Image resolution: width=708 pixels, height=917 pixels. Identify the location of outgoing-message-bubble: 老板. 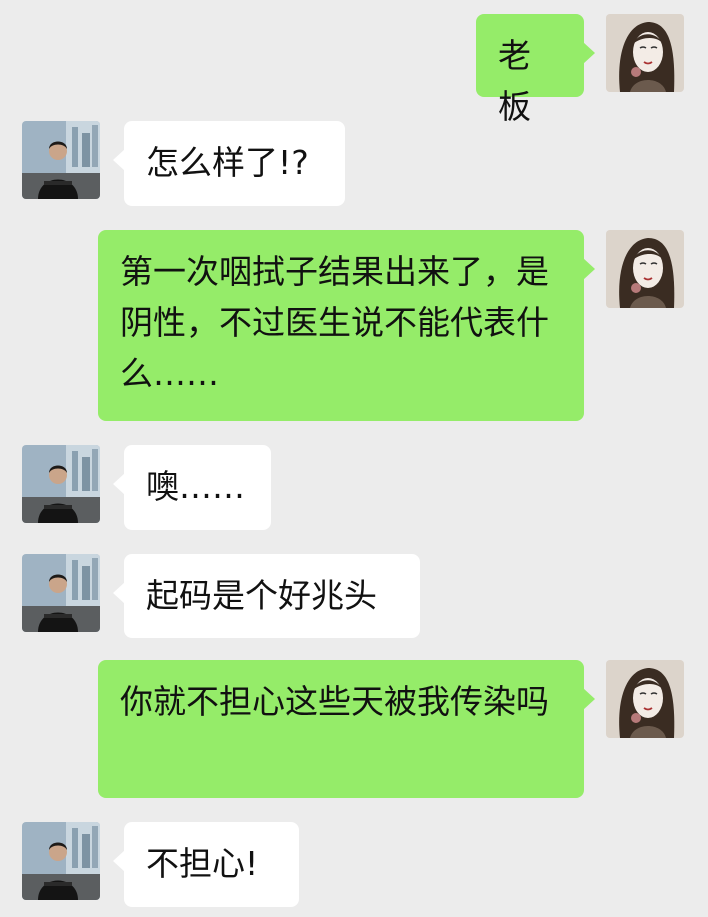
(535, 70).